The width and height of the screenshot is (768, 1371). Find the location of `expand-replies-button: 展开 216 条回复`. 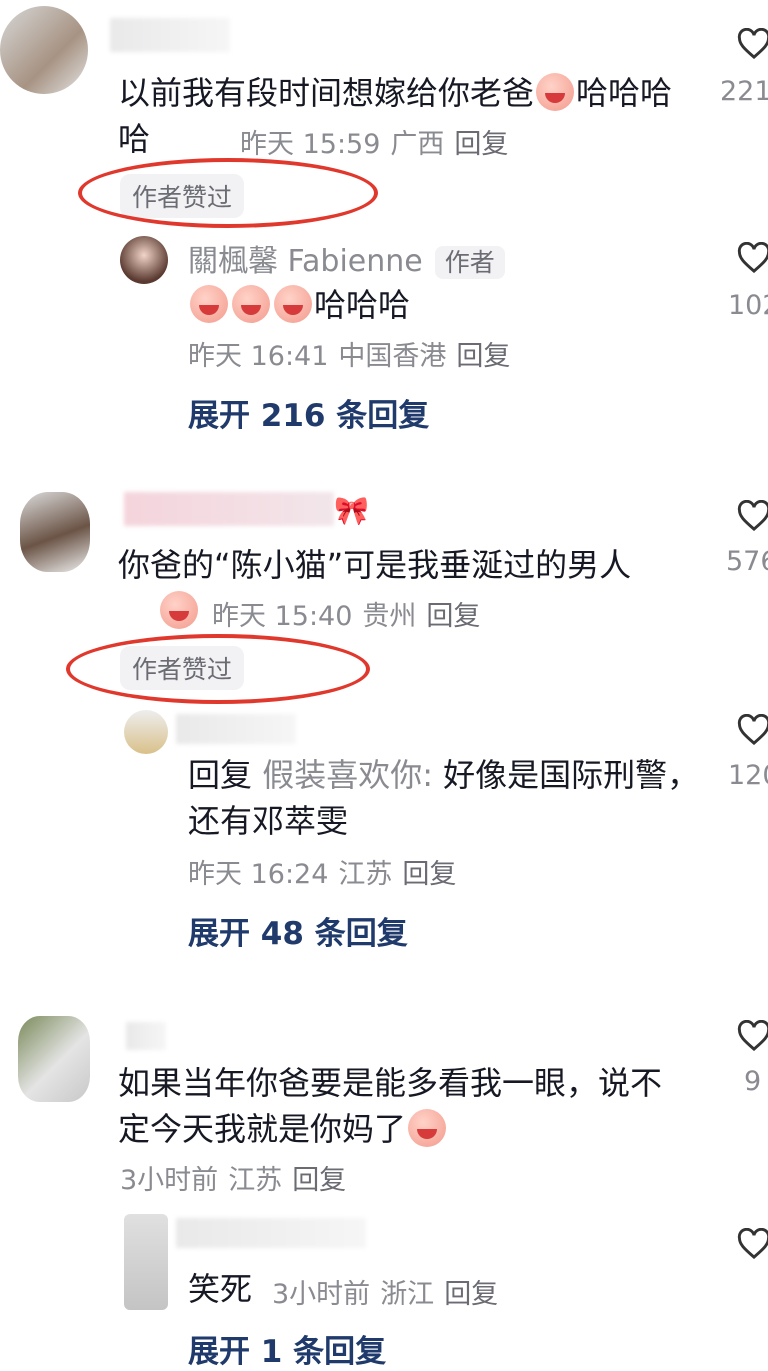

expand-replies-button: 展开 216 条回复 is located at coordinates (308, 412).